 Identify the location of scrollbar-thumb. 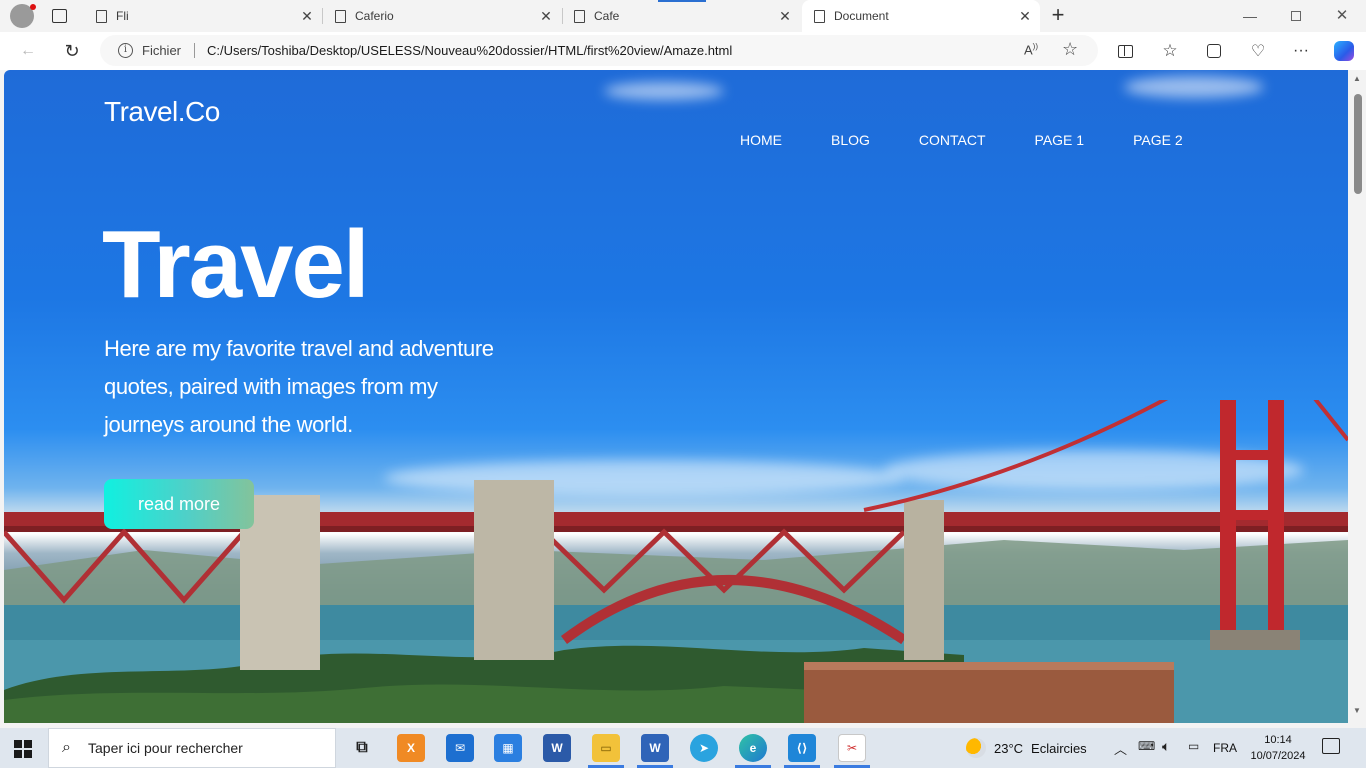
(1358, 144).